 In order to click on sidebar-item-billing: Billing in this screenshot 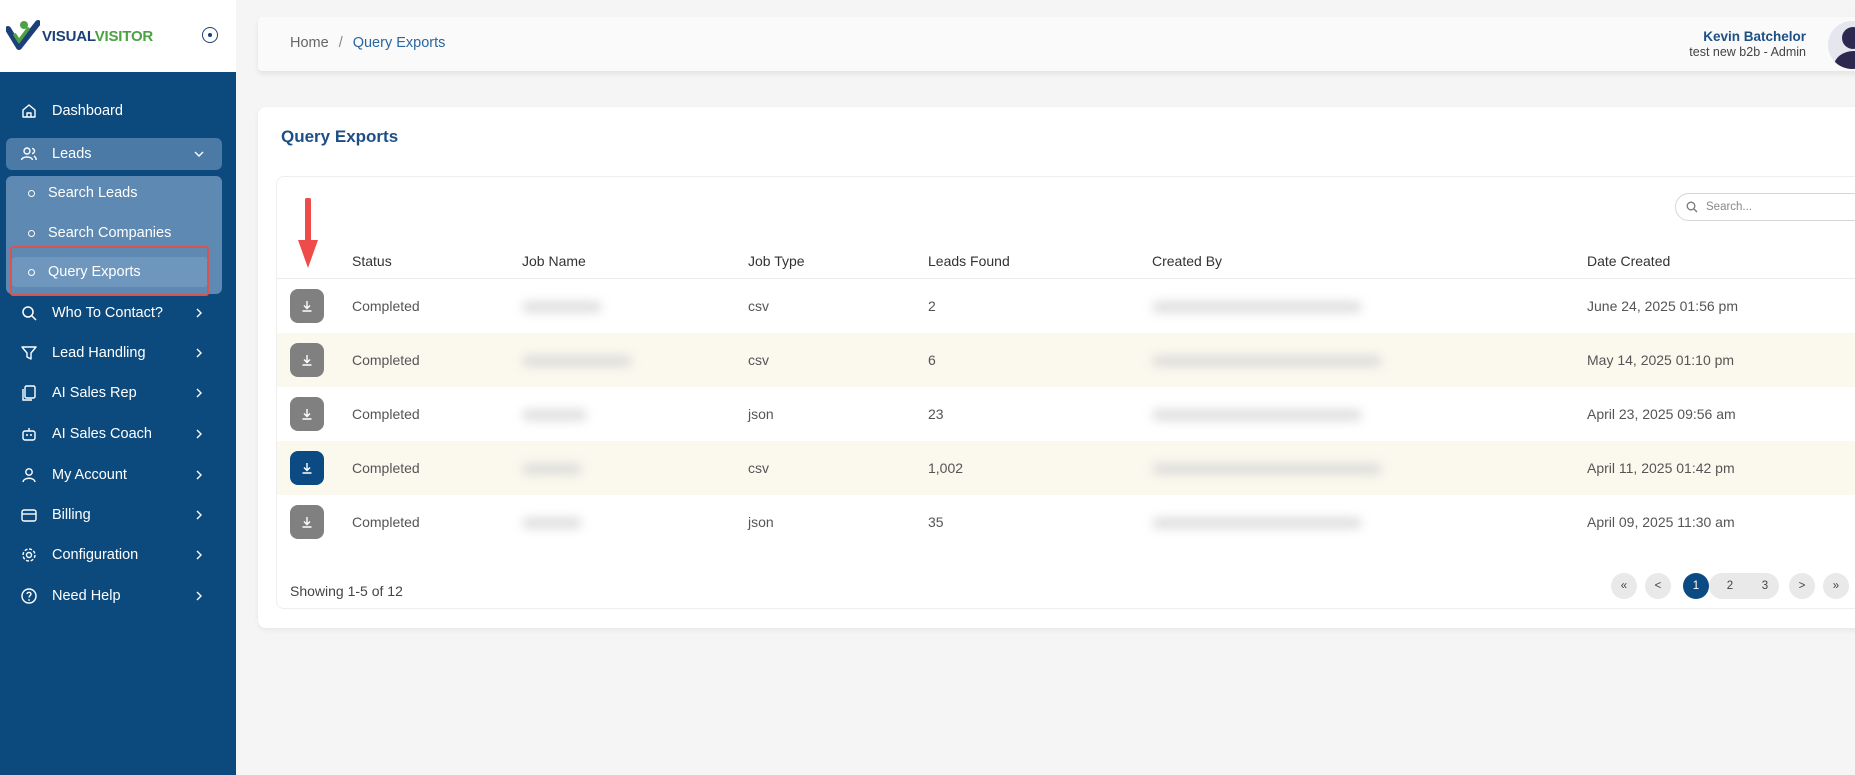, I will do `click(114, 515)`.